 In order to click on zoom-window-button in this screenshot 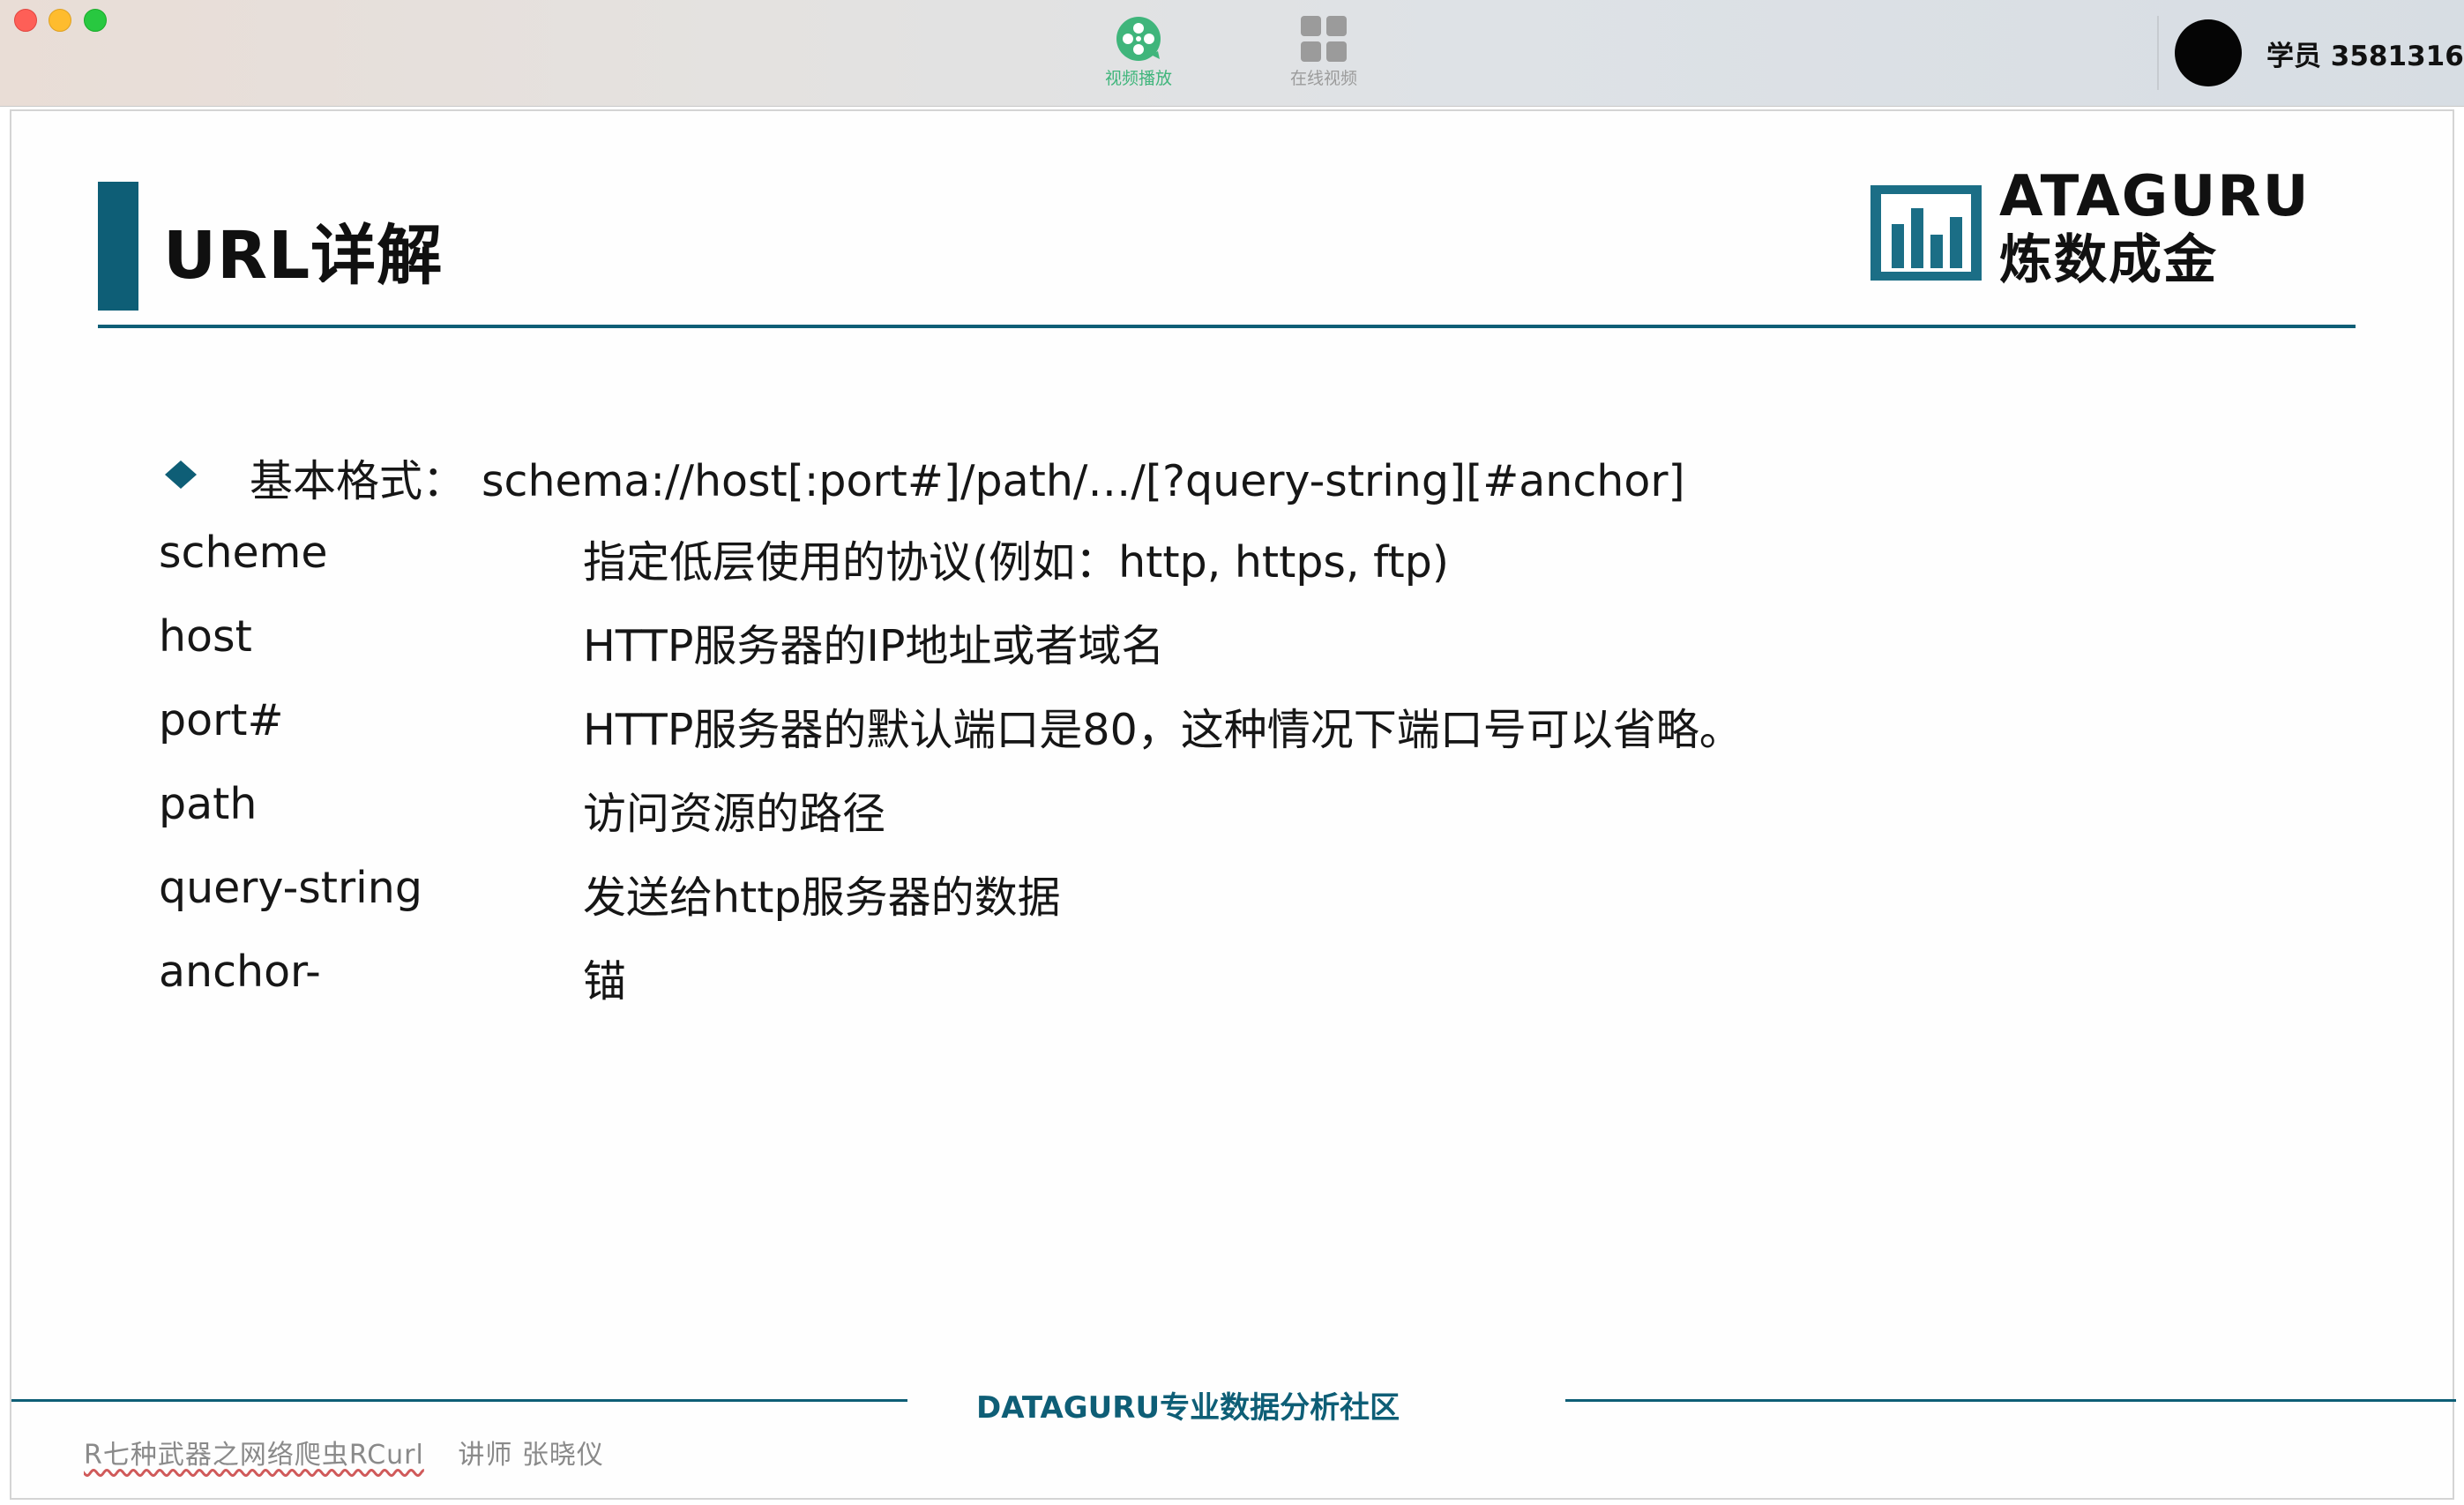, I will do `click(95, 20)`.